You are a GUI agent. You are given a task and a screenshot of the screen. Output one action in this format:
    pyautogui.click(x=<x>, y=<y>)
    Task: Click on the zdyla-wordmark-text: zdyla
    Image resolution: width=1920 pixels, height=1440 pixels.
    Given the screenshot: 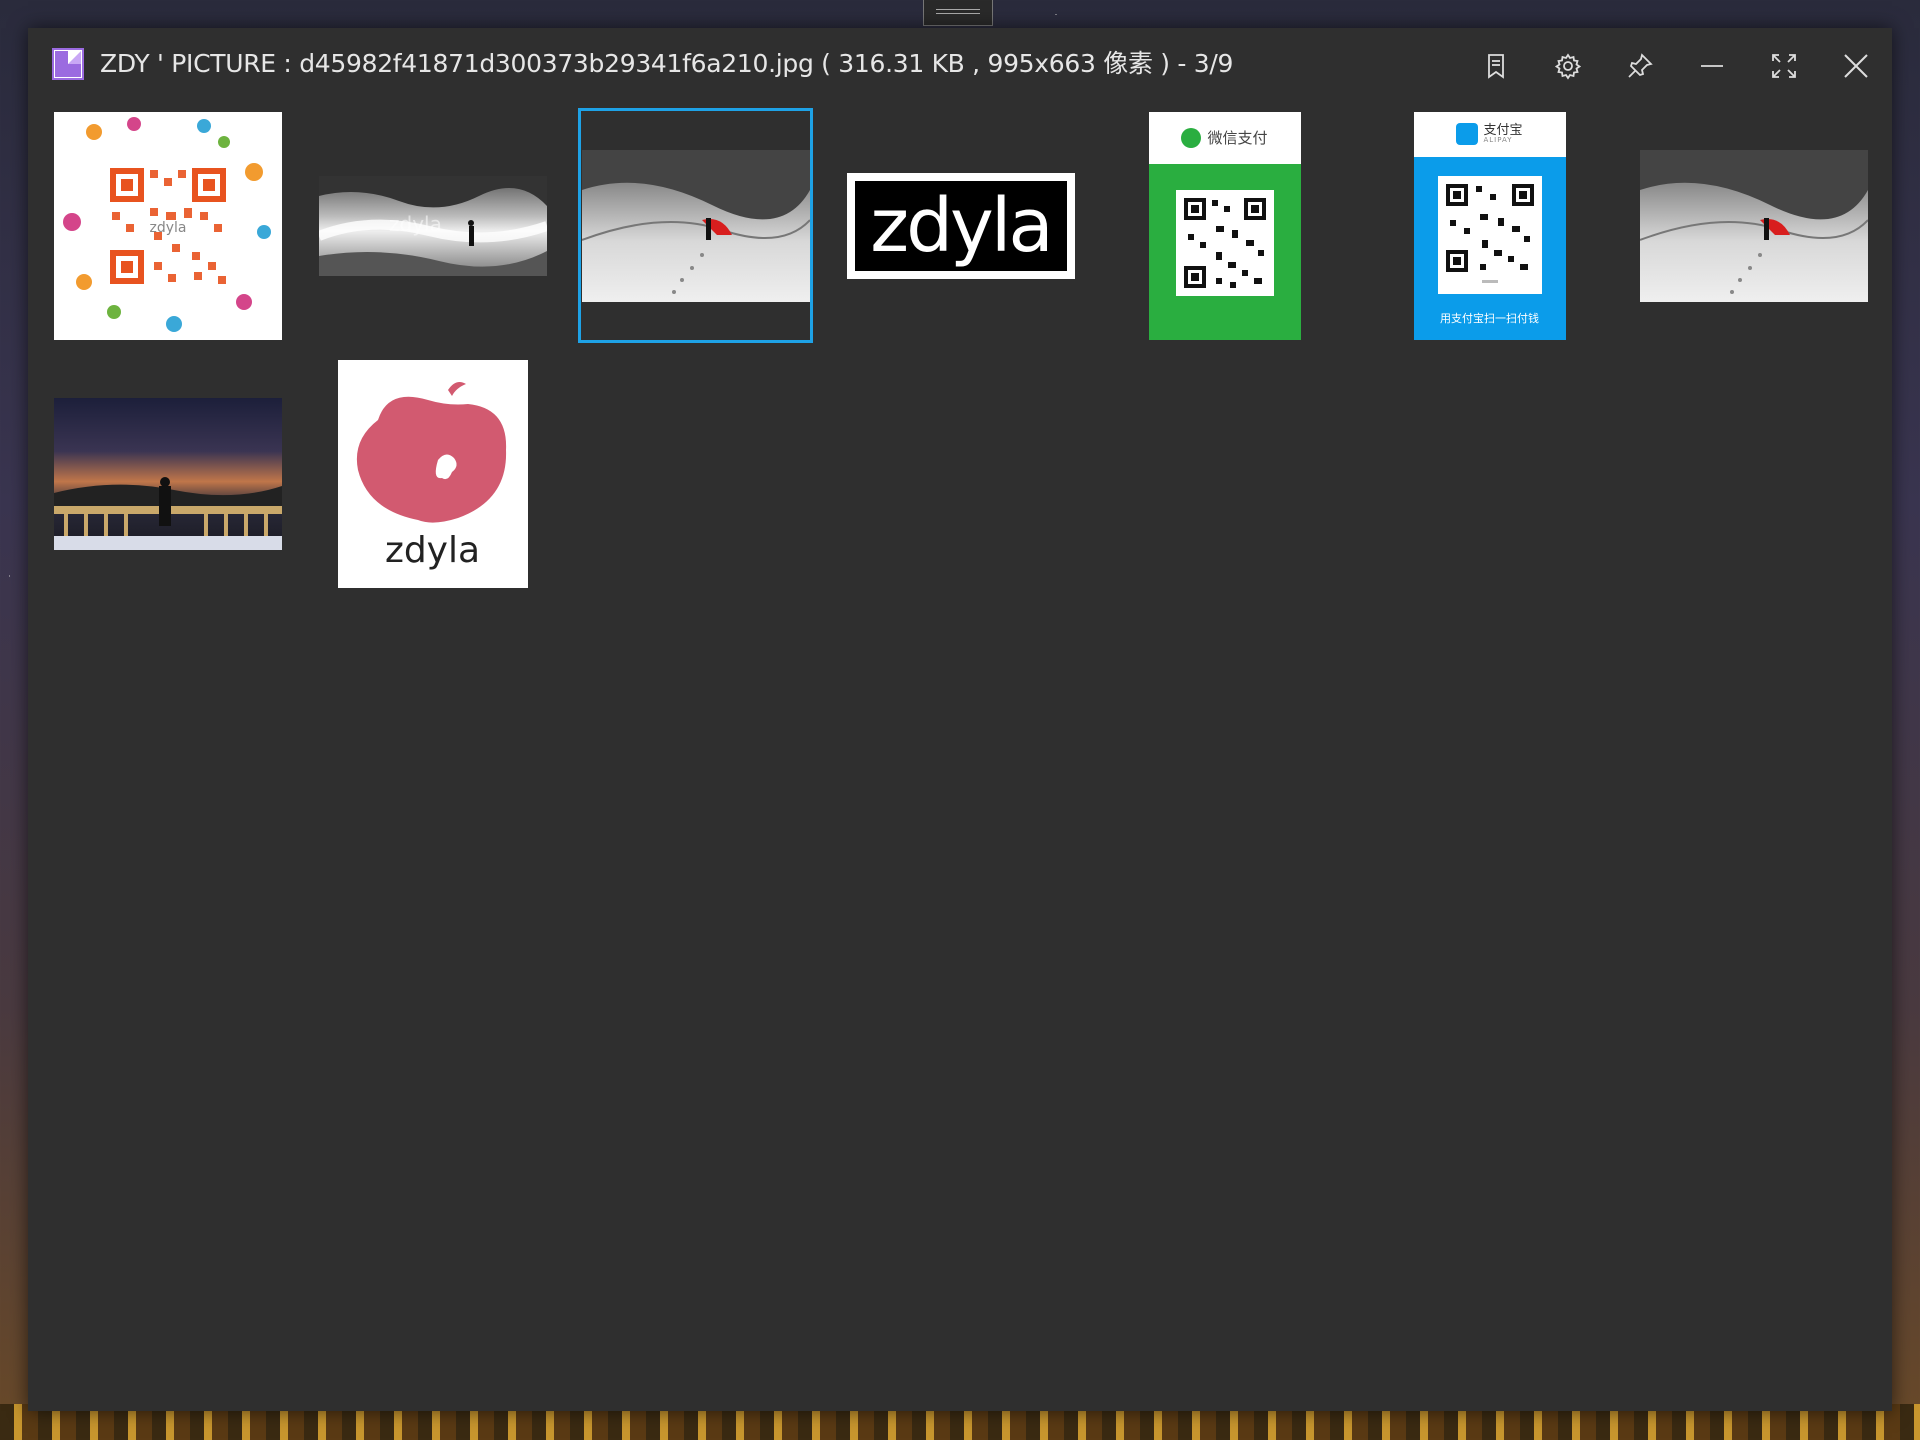 What is the action you would take?
    pyautogui.click(x=960, y=225)
    